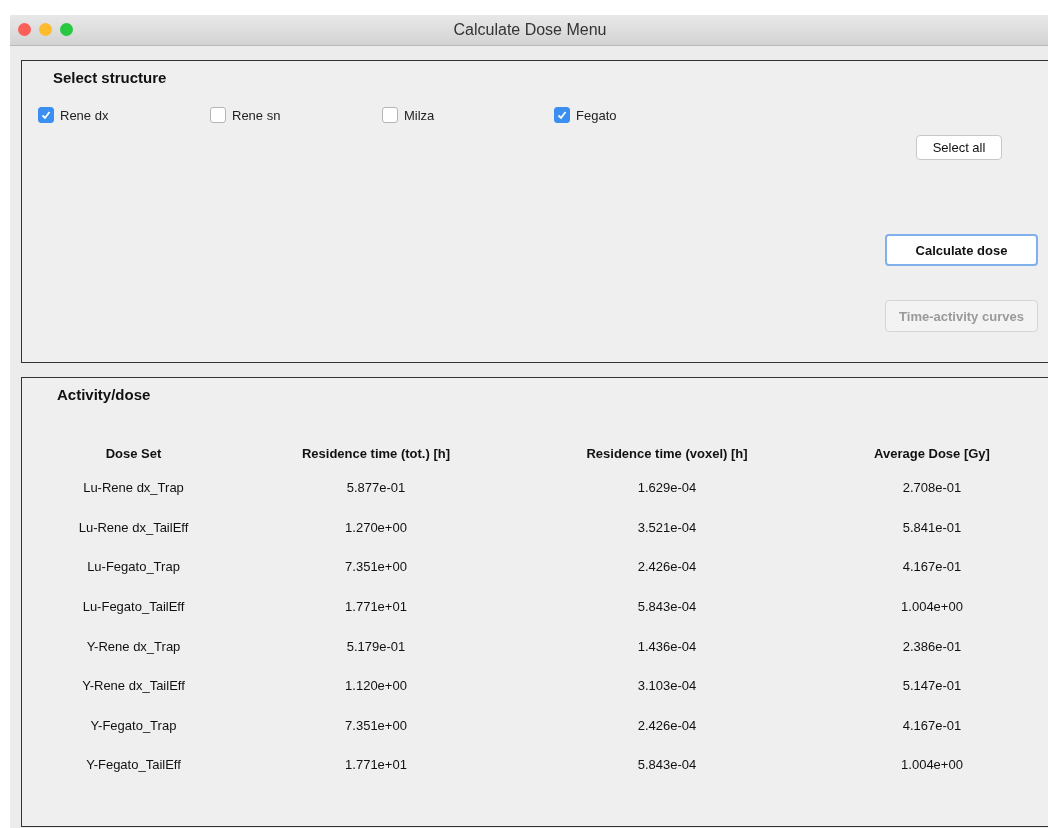  I want to click on table-cell-text: 3.521e-04, so click(667, 527).